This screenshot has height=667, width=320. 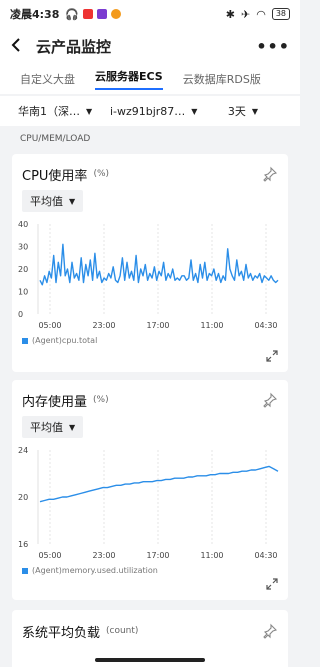 I want to click on bluetooth-icon: ✱, so click(x=230, y=14).